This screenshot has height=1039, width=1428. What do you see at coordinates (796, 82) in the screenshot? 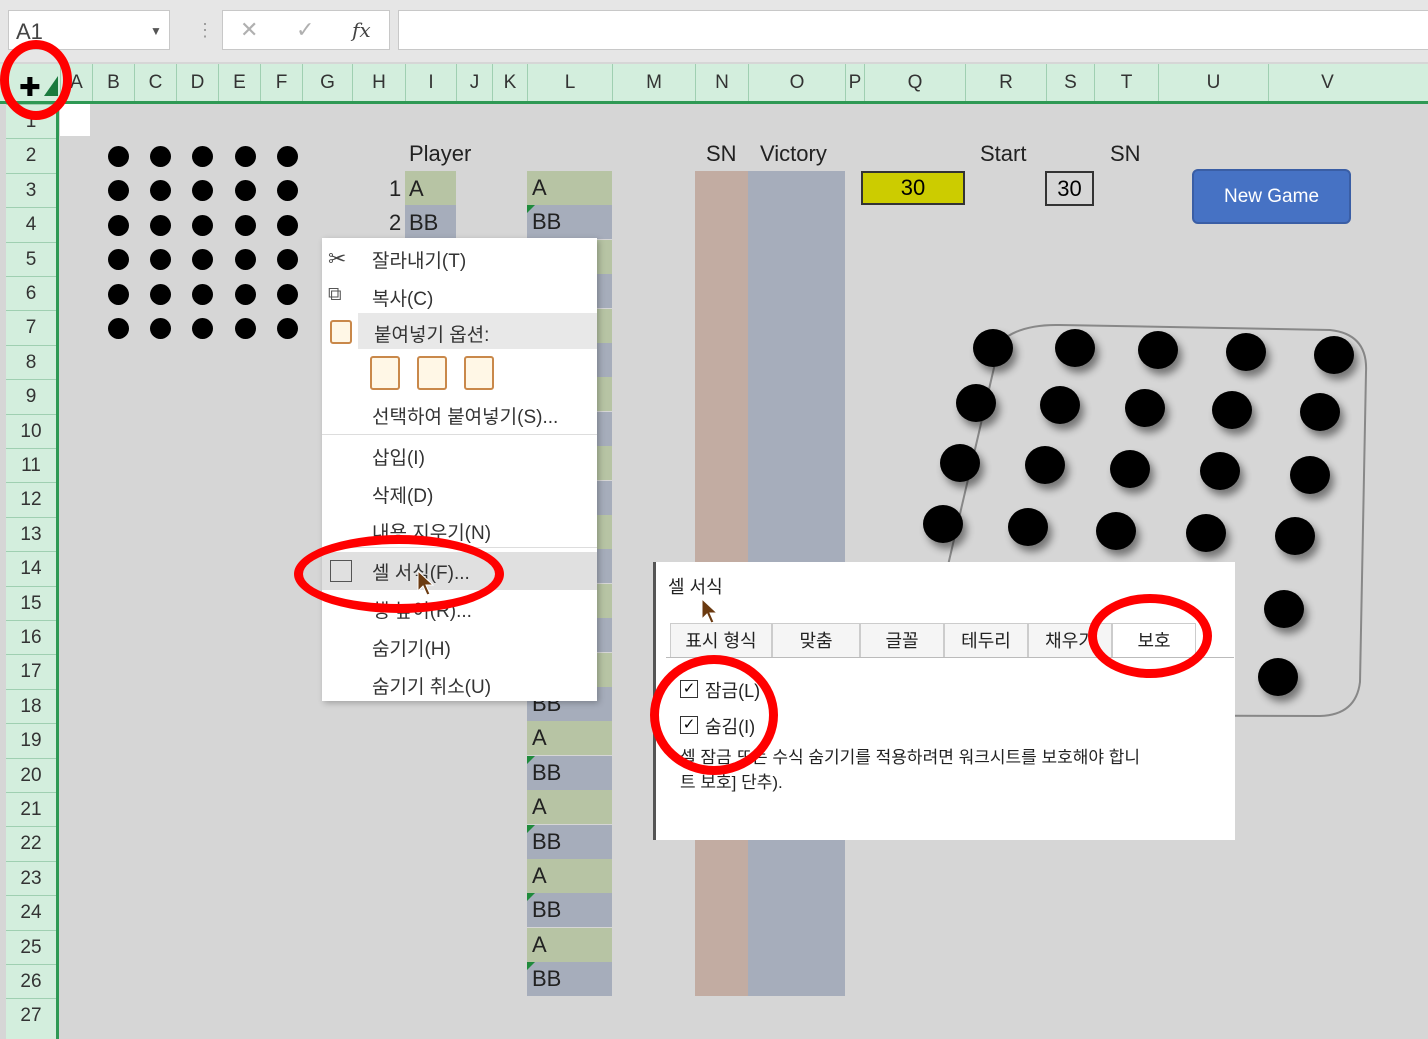
I see `column-header-o: O` at bounding box center [796, 82].